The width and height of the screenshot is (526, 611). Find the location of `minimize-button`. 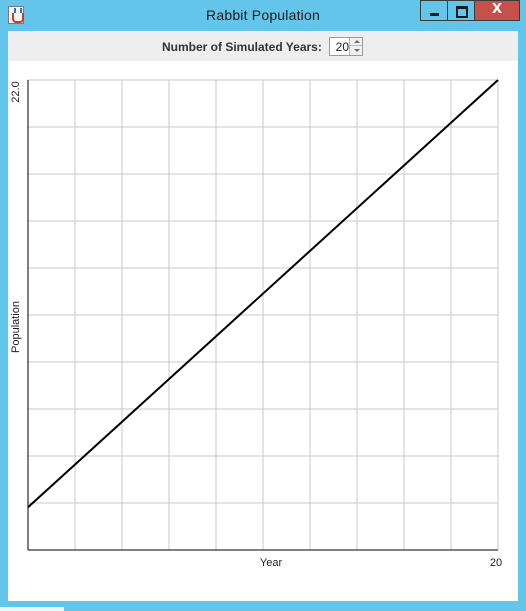

minimize-button is located at coordinates (433, 10).